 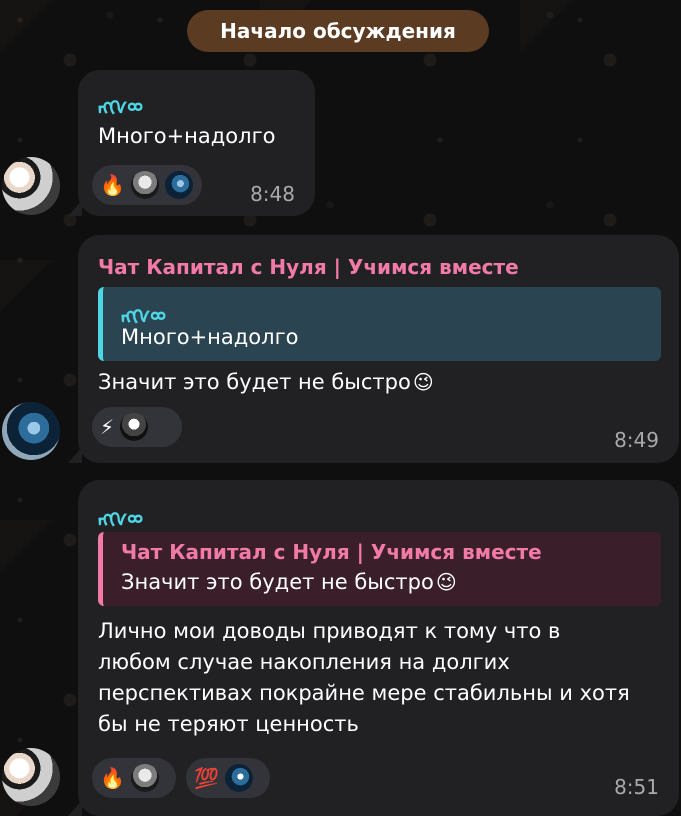 What do you see at coordinates (338, 31) in the screenshot?
I see `date-separator: Начало обсуждения` at bounding box center [338, 31].